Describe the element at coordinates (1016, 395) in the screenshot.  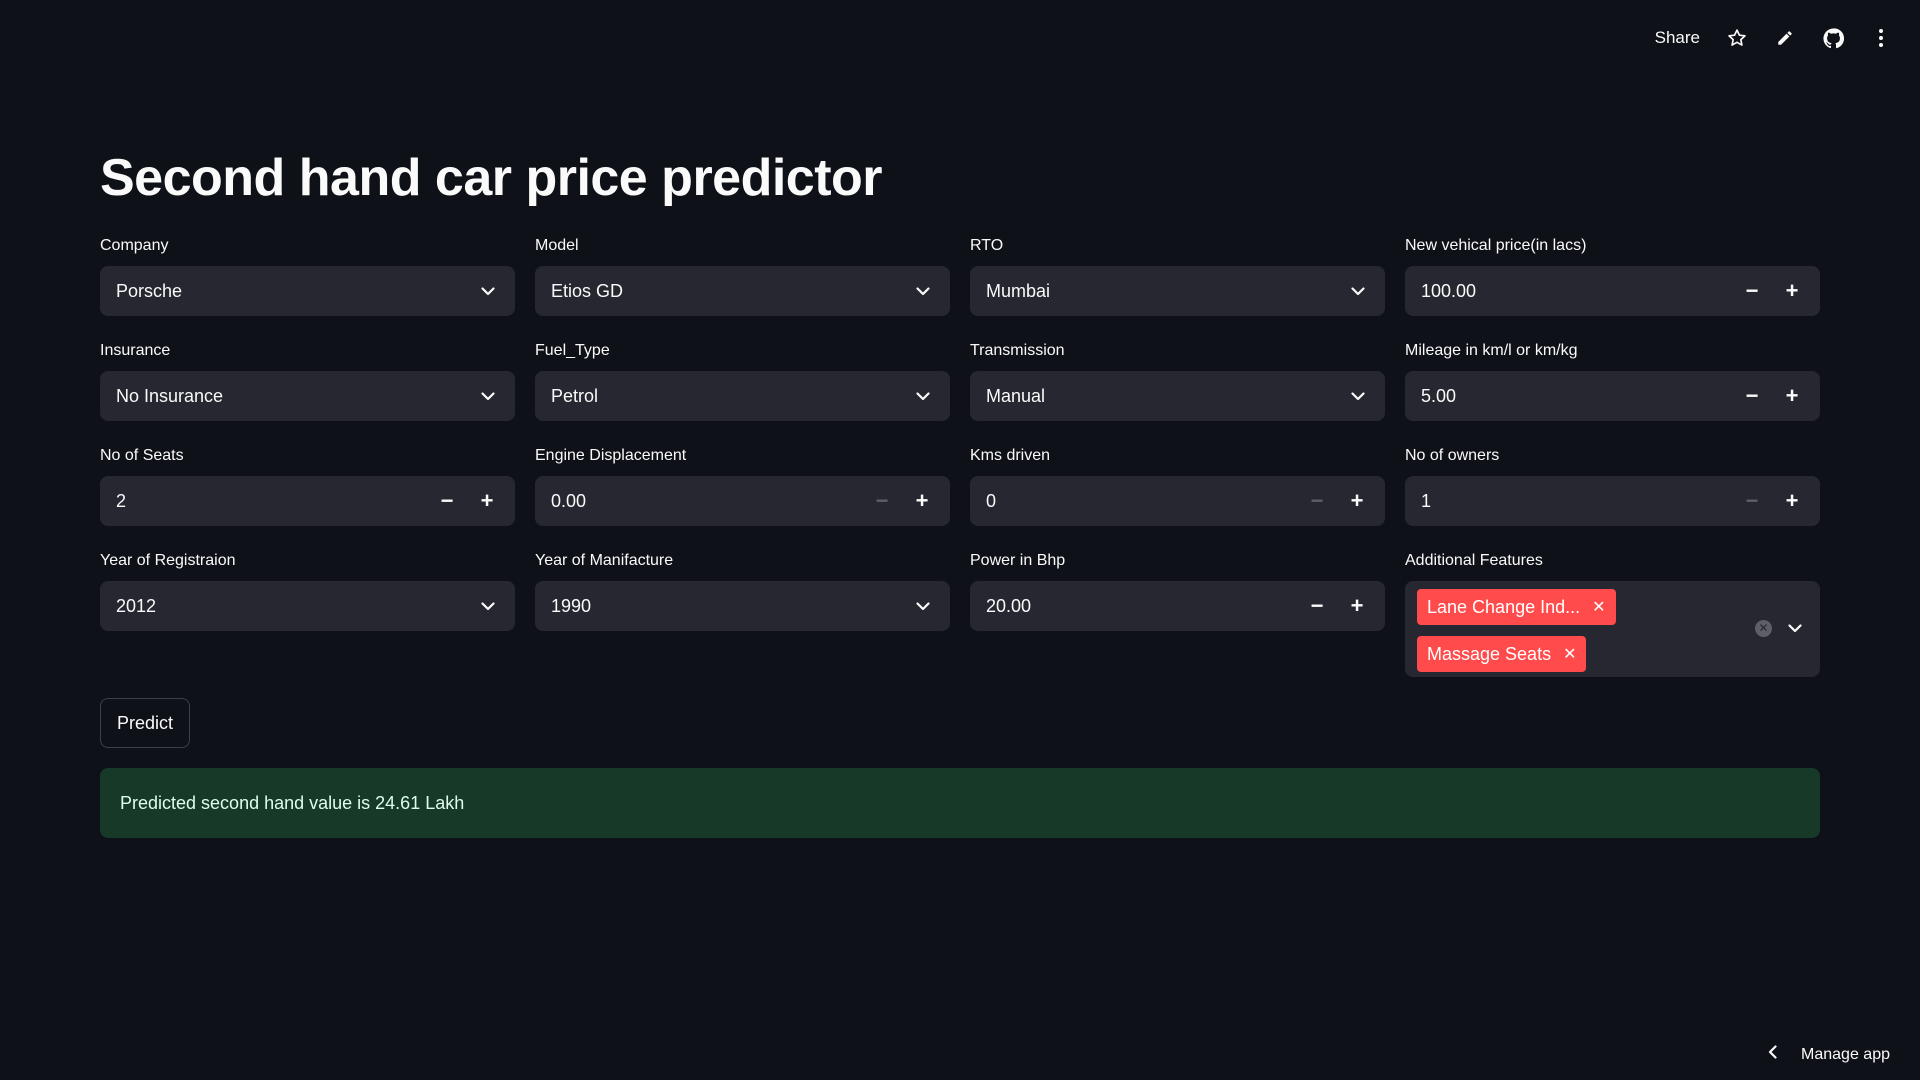
I see `transmission-value: Manual` at that location.